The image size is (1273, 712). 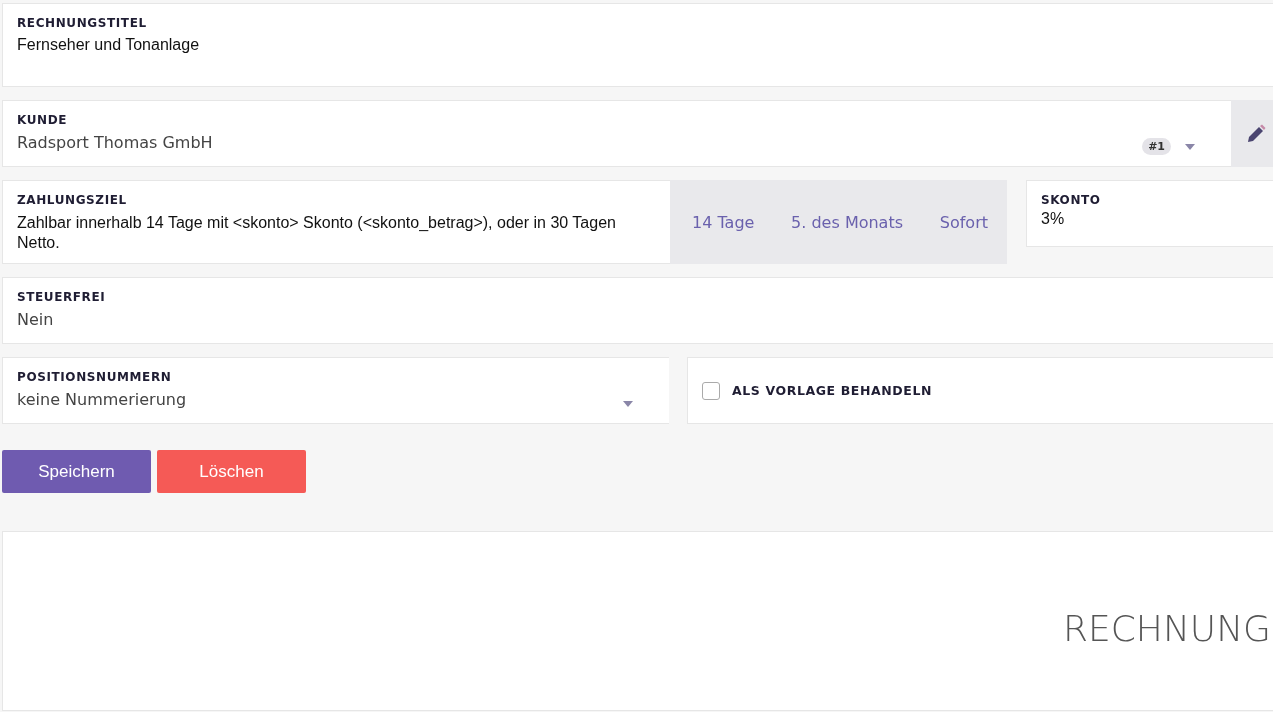 I want to click on discount-value: 3%, so click(x=1053, y=219).